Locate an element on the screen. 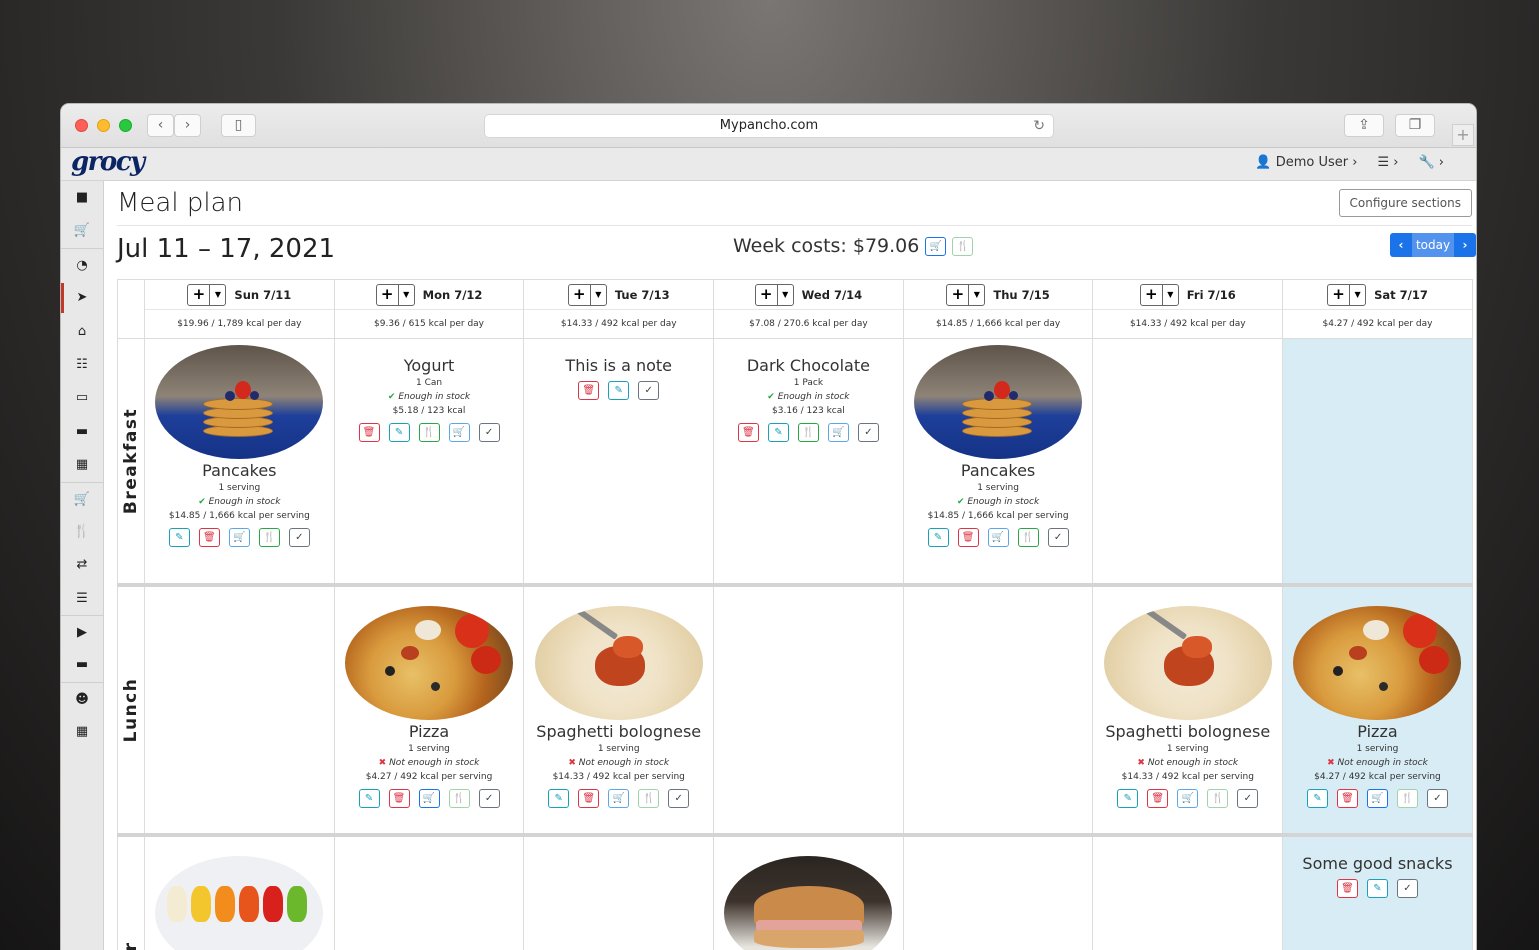  meal-plan-icon: ➤ is located at coordinates (82, 297).